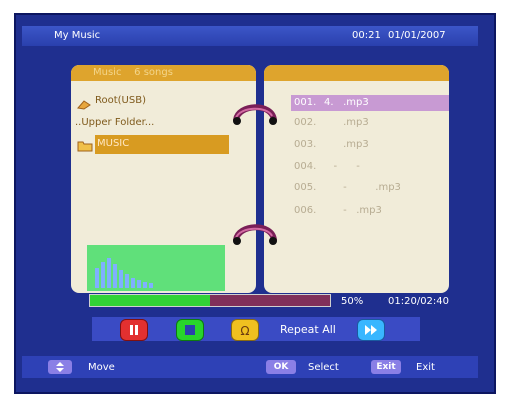 Image resolution: width=507 pixels, height=404 pixels. Describe the element at coordinates (419, 301) in the screenshot. I see `playback-time: 01:20/02:40` at that location.